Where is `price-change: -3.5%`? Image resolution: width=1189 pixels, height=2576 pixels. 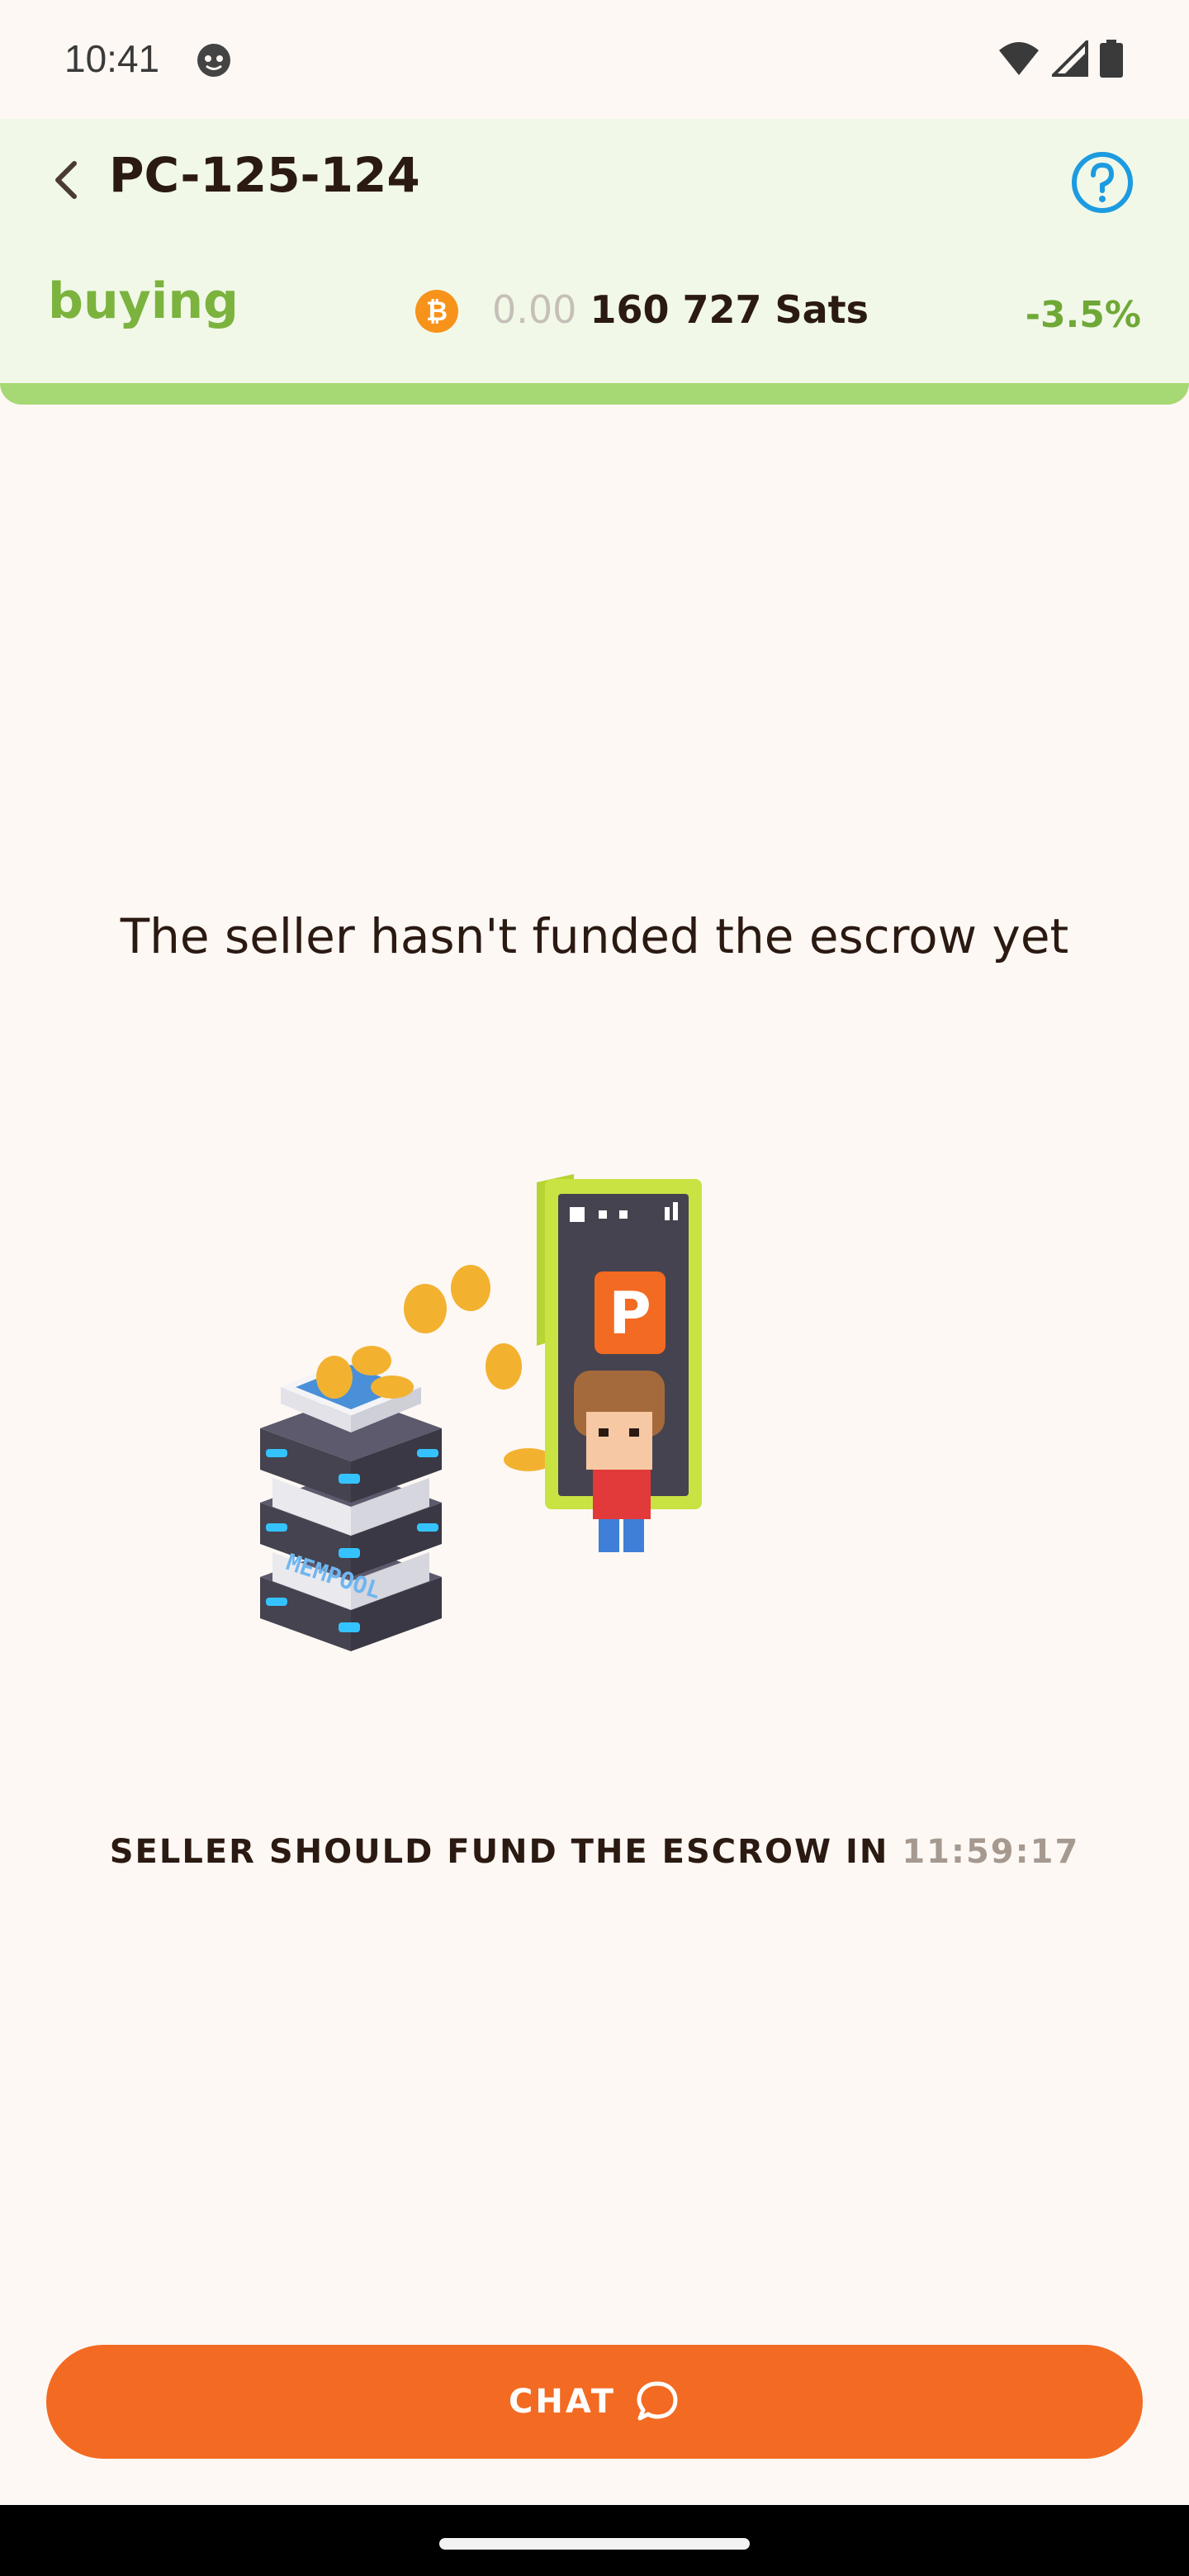
price-change: -3.5% is located at coordinates (1083, 315).